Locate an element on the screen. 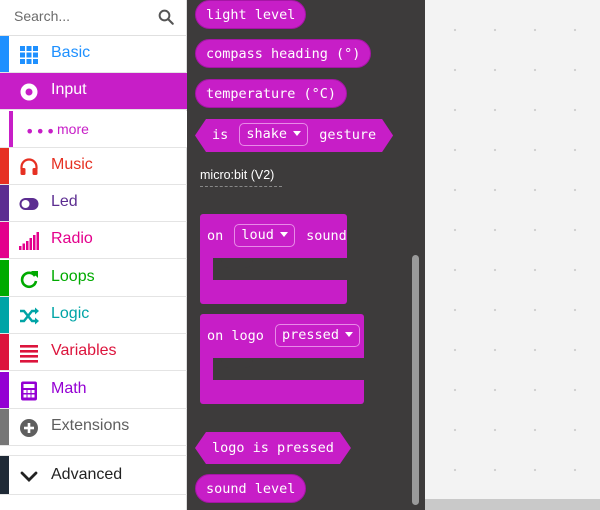  category-basic: Basic is located at coordinates (93, 54).